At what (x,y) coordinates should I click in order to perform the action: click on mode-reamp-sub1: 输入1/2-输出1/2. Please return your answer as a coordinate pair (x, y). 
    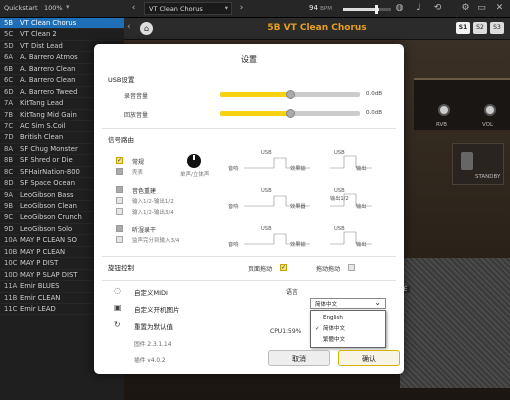
    Looking at the image, I should click on (153, 202).